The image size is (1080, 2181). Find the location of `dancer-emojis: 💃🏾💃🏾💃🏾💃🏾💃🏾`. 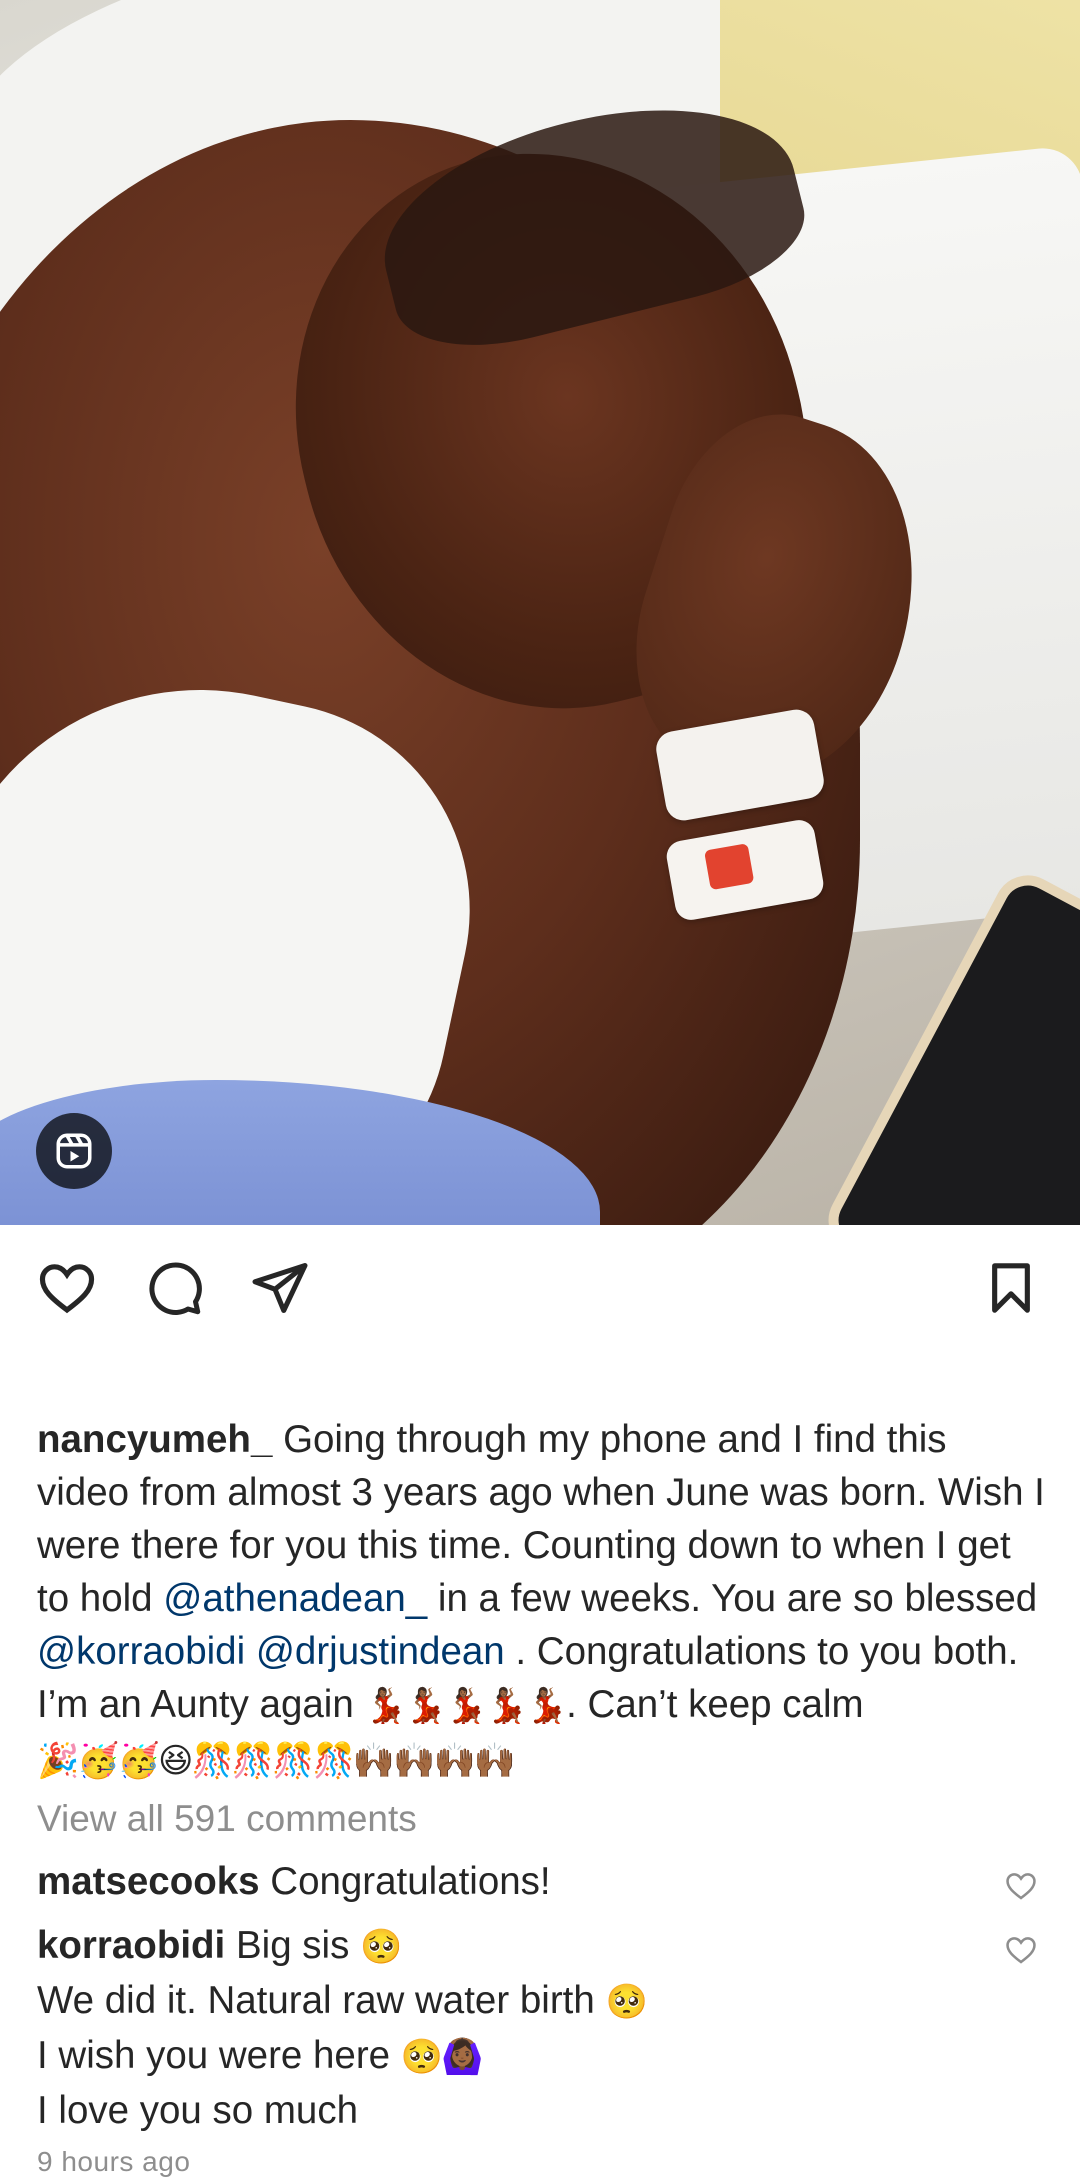

dancer-emojis: 💃🏾💃🏾💃🏾💃🏾💃🏾 is located at coordinates (466, 1706).